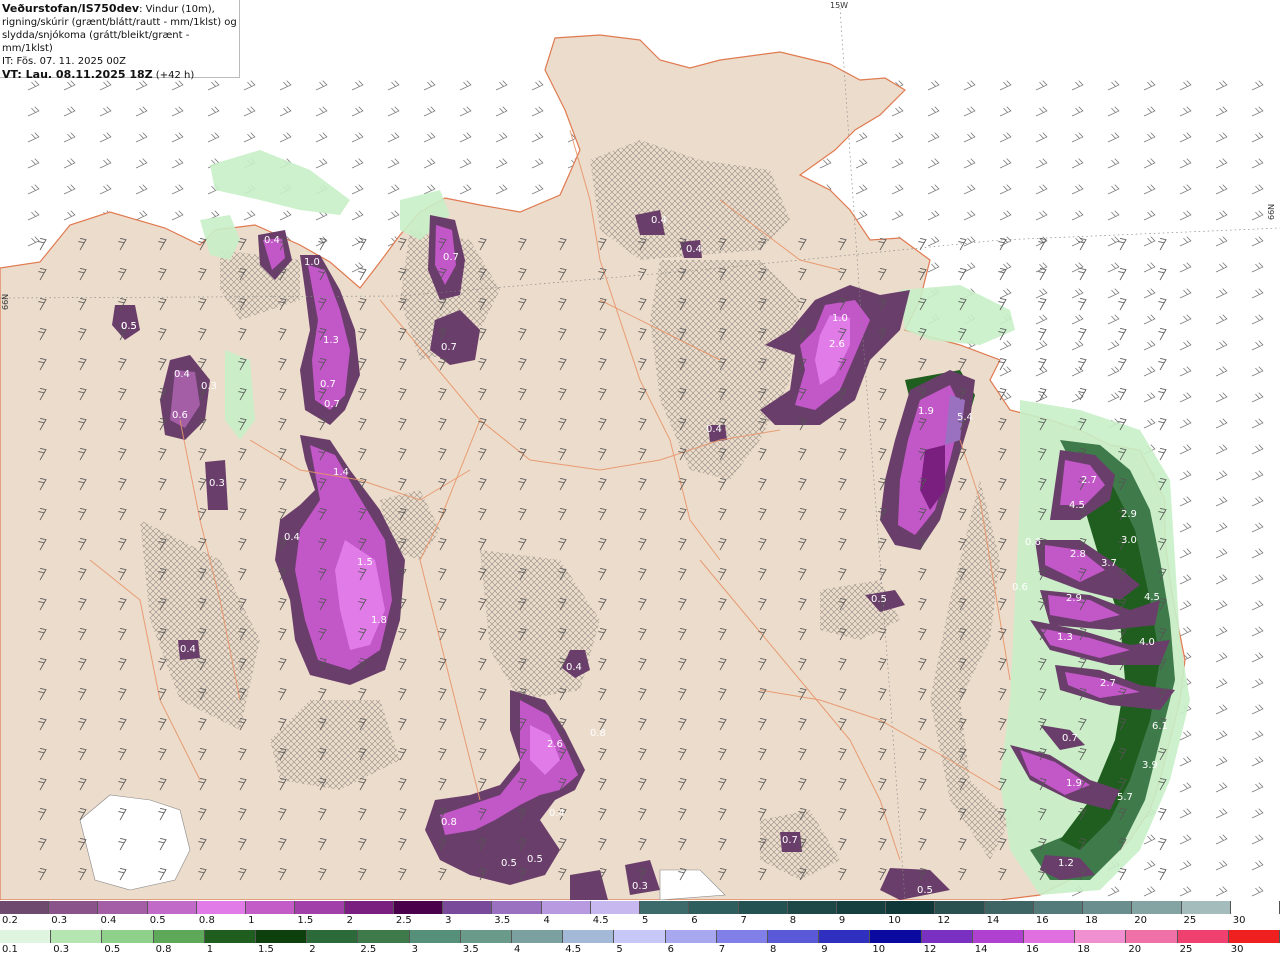  What do you see at coordinates (163, 949) in the screenshot?
I see `legend-label: 0.8` at bounding box center [163, 949].